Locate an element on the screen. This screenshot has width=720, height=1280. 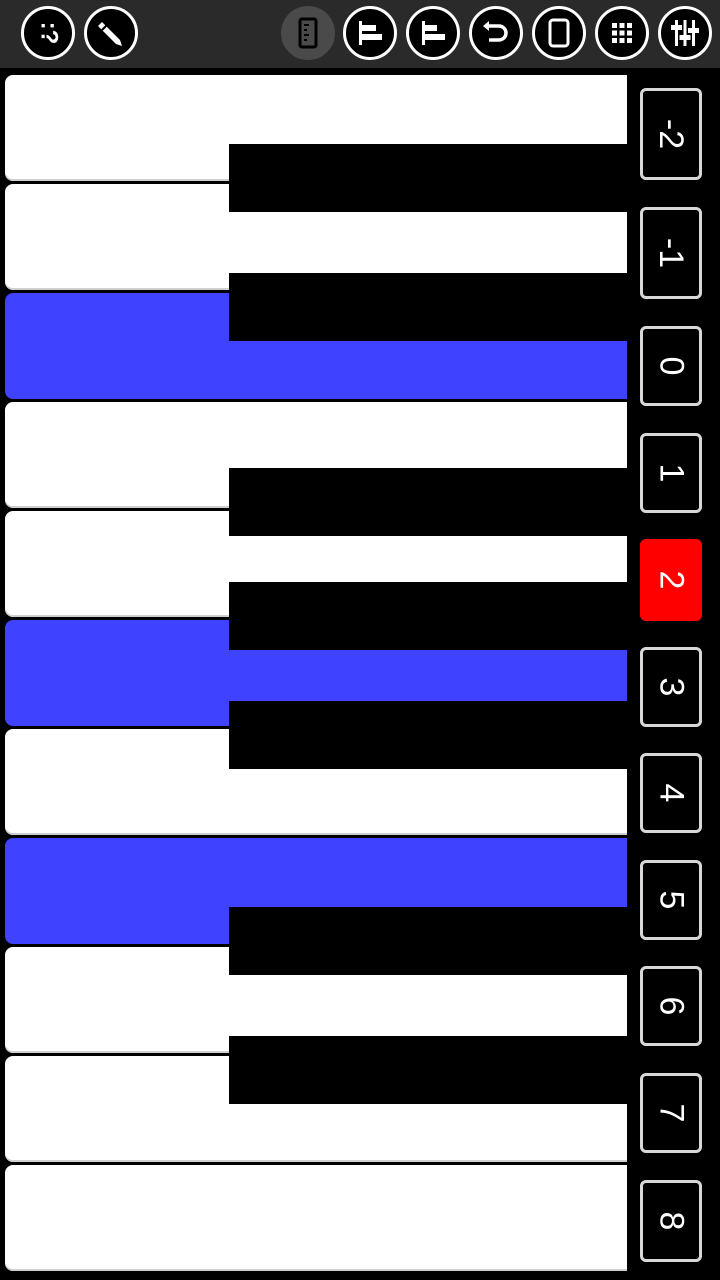
octave-button: 5 is located at coordinates (671, 900).